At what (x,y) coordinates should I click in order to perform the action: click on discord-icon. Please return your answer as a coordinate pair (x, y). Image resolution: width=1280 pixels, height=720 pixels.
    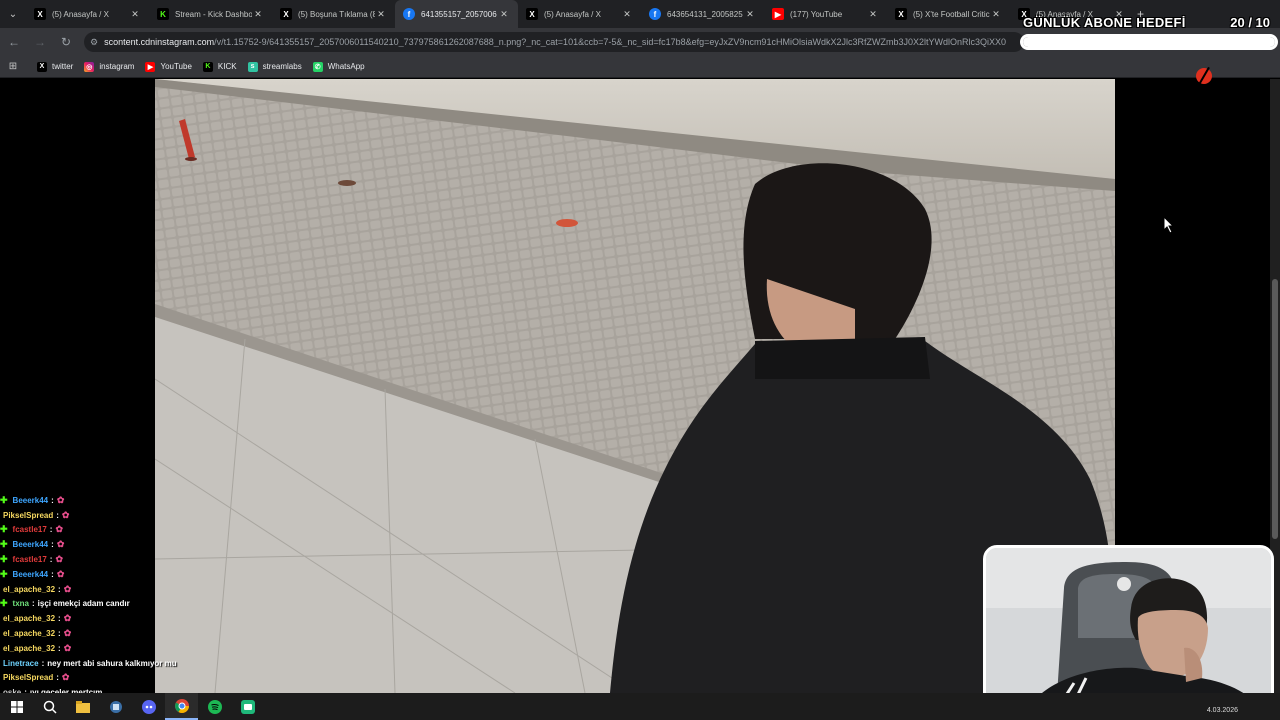
    Looking at the image, I should click on (148, 706).